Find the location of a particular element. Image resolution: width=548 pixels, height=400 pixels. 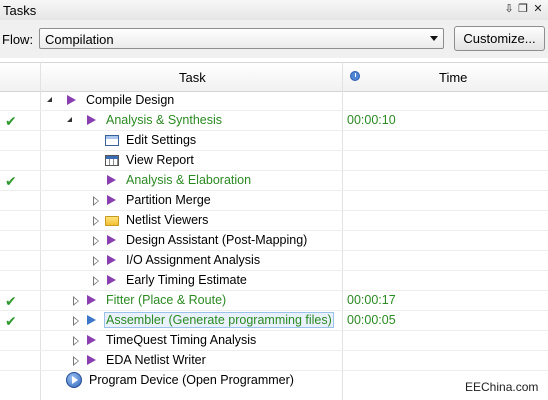

task-label: View Report is located at coordinates (160, 160).